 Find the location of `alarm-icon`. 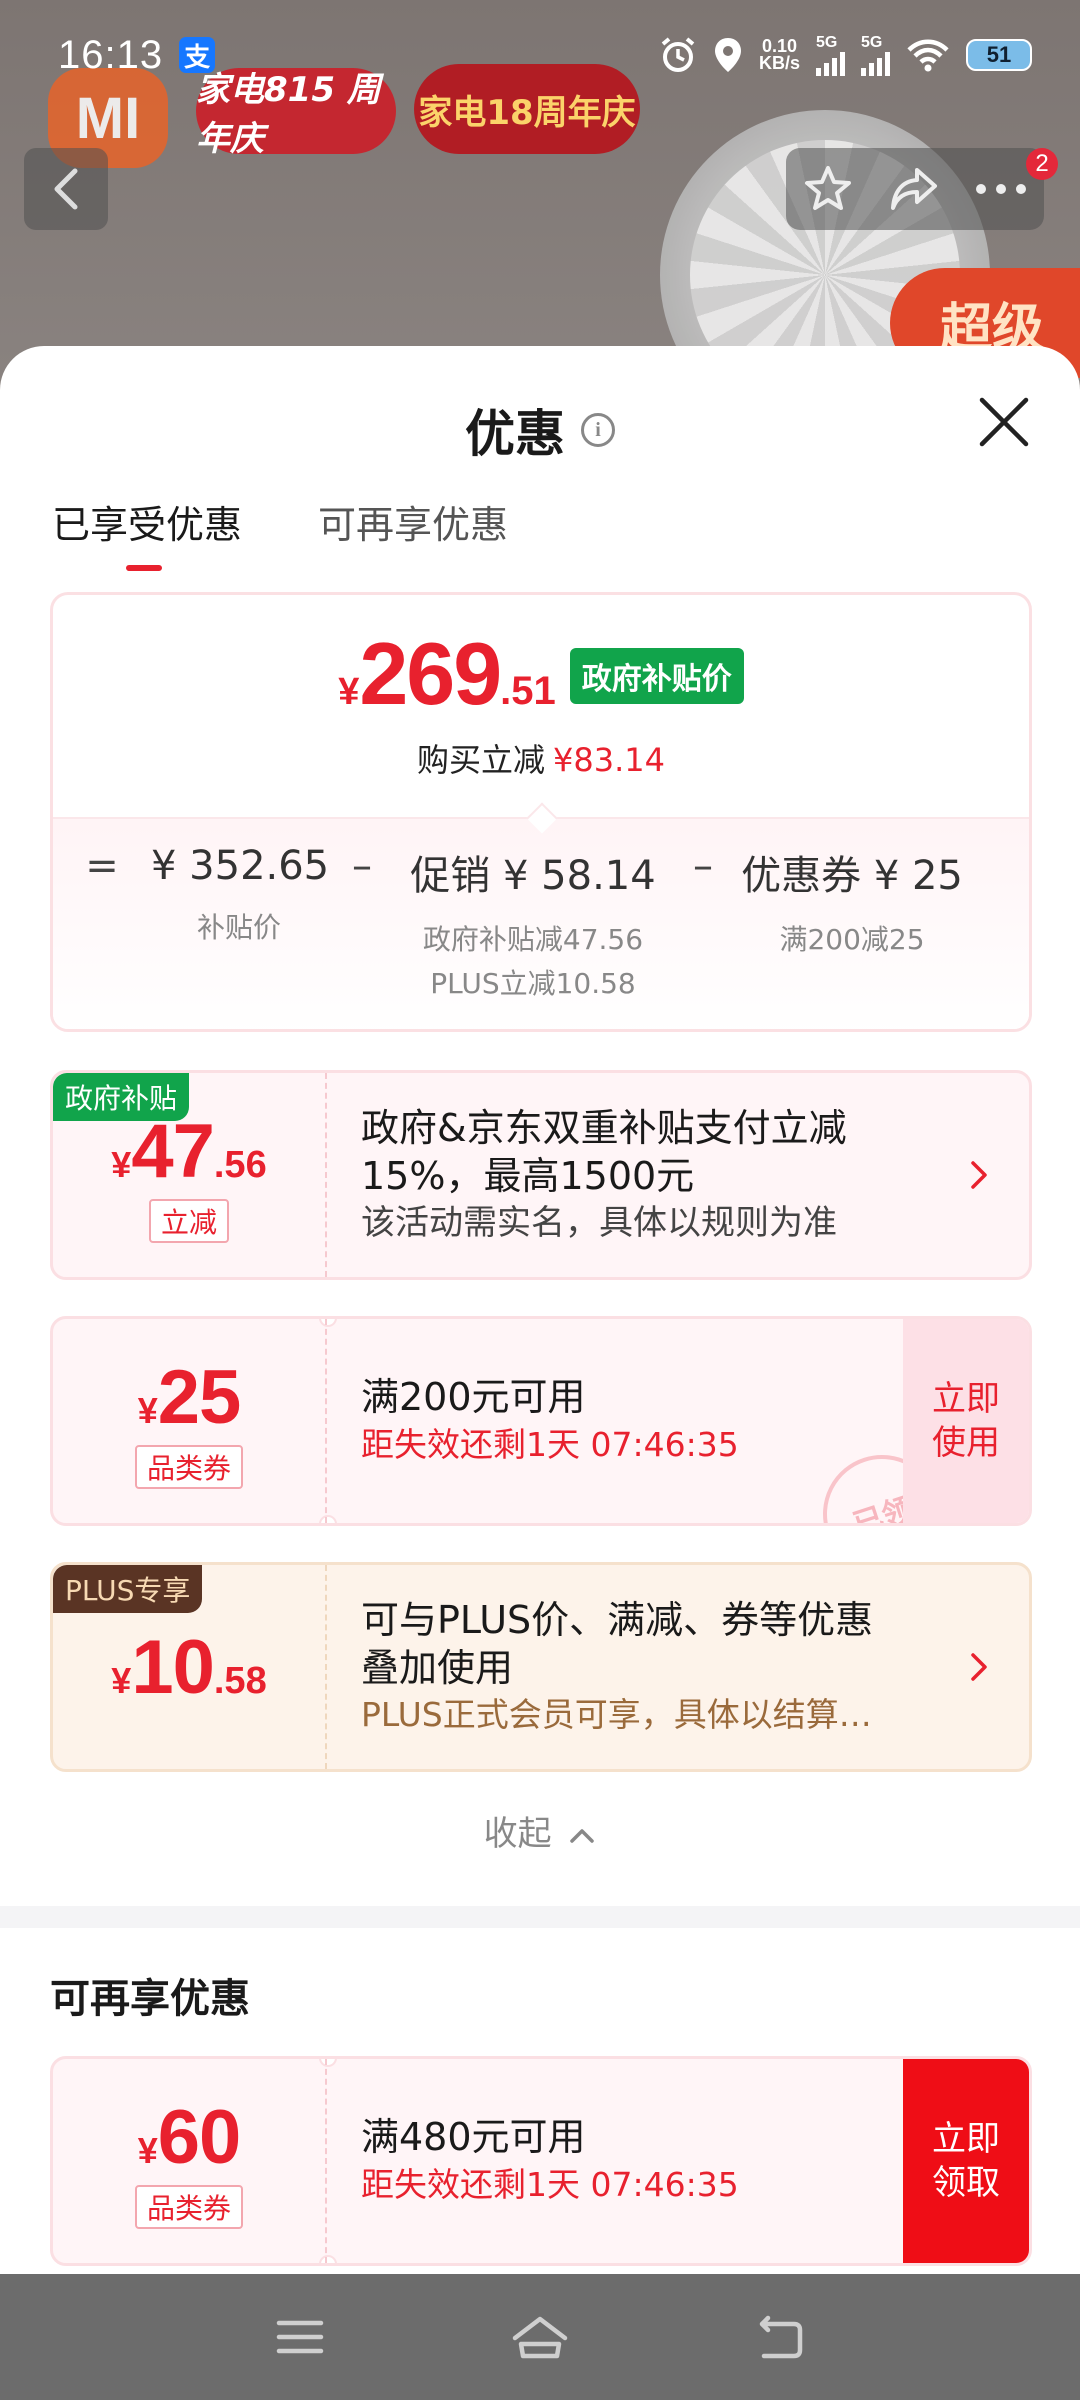

alarm-icon is located at coordinates (678, 54).